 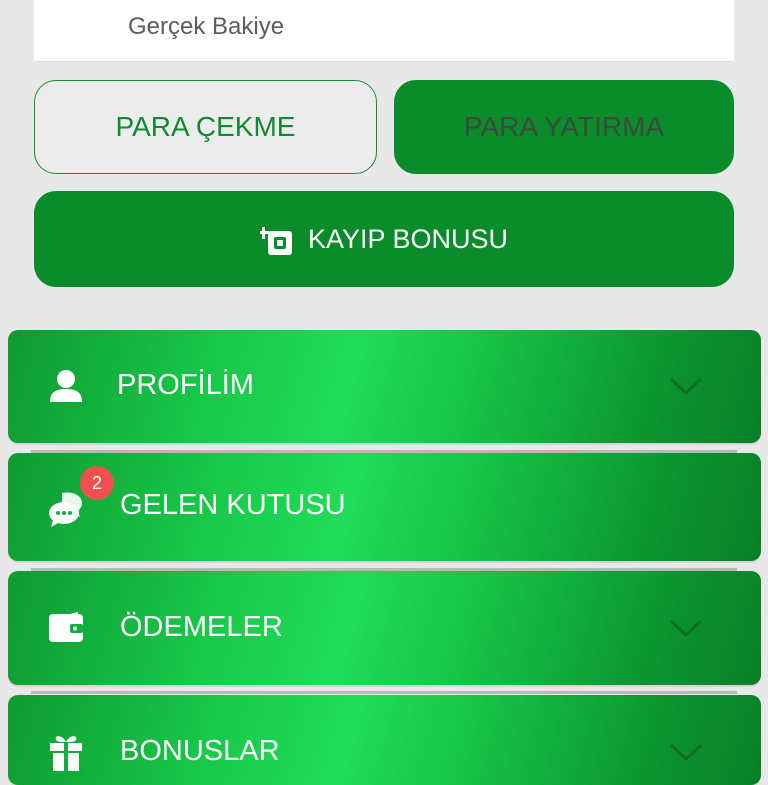 What do you see at coordinates (66, 627) in the screenshot?
I see `wallet-icon` at bounding box center [66, 627].